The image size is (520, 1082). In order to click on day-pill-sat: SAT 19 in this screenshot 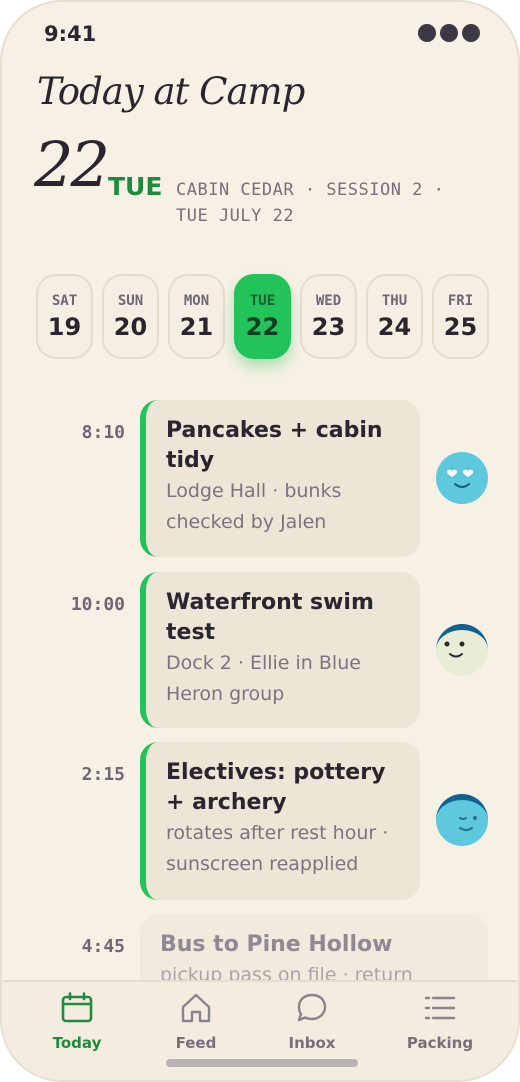, I will do `click(64, 316)`.